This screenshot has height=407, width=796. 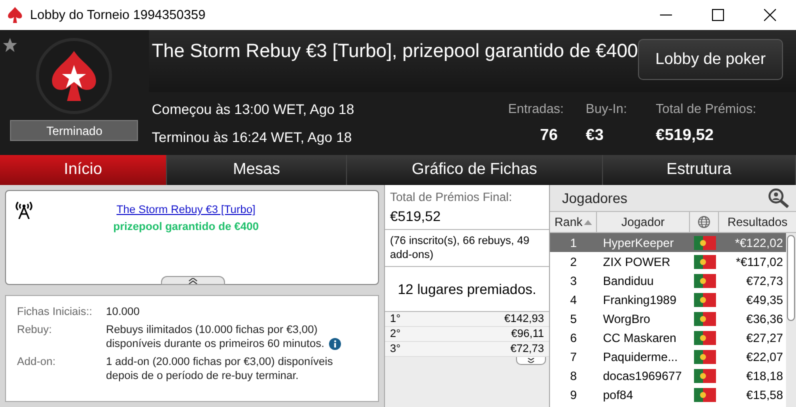 What do you see at coordinates (549, 136) in the screenshot?
I see `stat-value: 76` at bounding box center [549, 136].